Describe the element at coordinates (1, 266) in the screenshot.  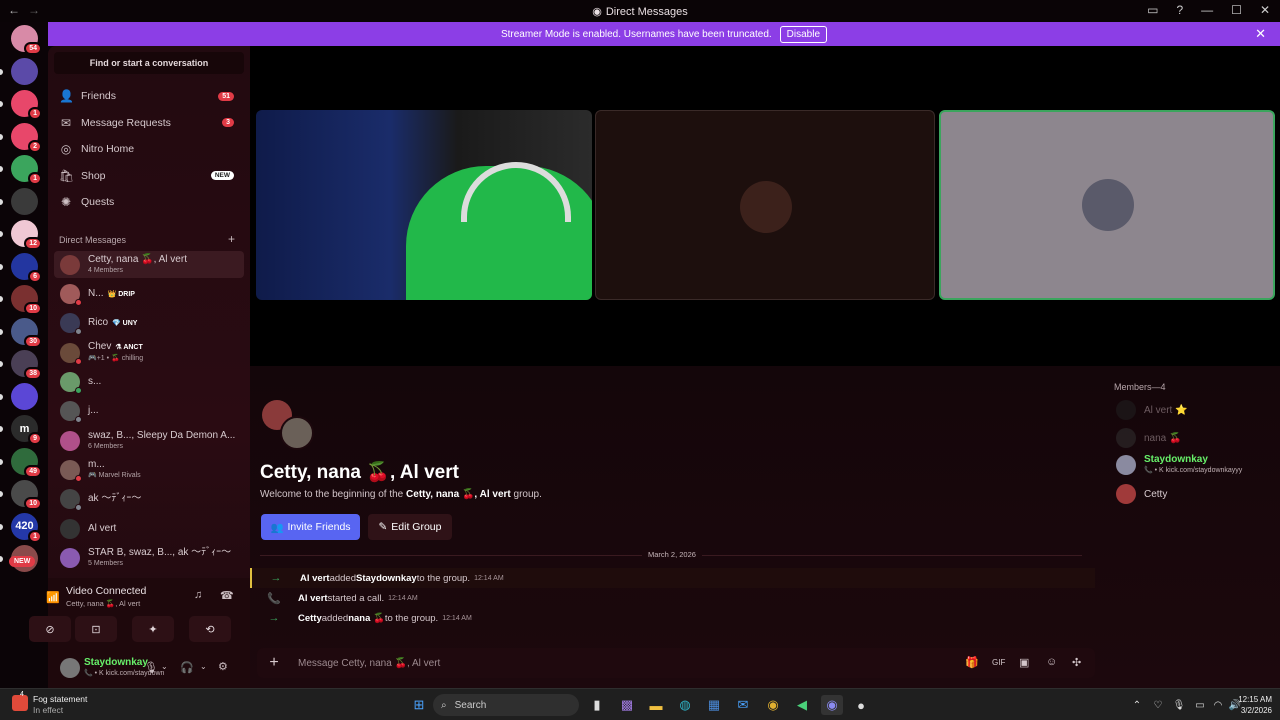
I see `unread-pip` at that location.